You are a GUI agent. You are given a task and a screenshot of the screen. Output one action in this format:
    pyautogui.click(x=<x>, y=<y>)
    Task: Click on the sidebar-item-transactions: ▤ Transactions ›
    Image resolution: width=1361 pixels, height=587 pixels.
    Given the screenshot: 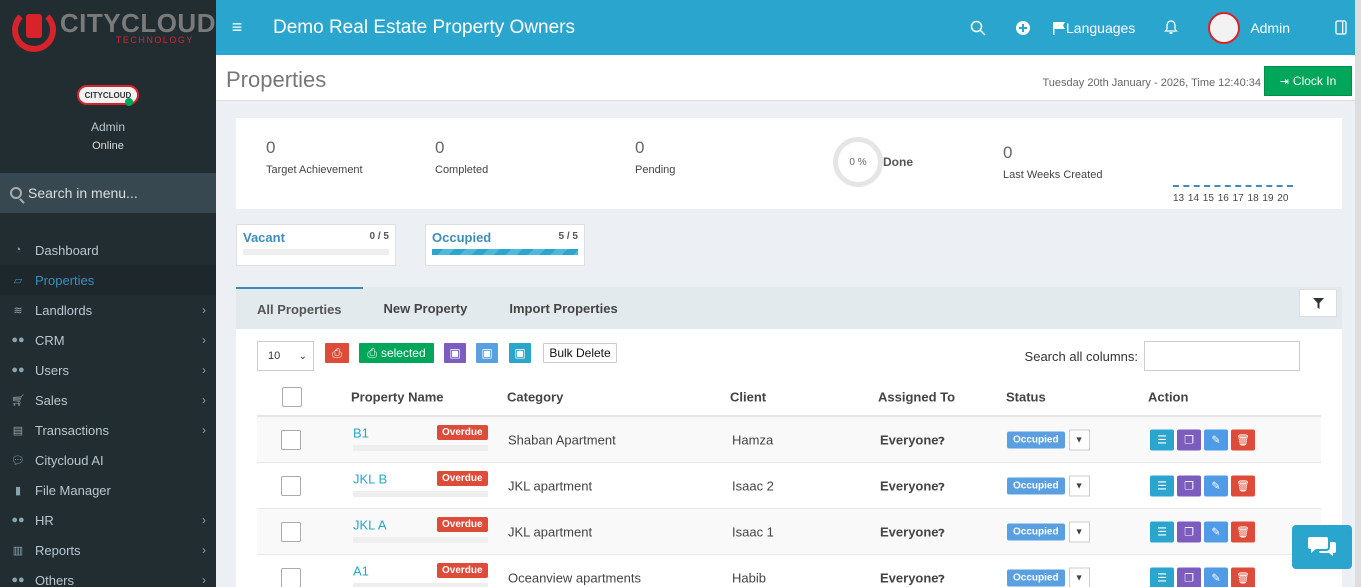 What is the action you would take?
    pyautogui.click(x=108, y=430)
    